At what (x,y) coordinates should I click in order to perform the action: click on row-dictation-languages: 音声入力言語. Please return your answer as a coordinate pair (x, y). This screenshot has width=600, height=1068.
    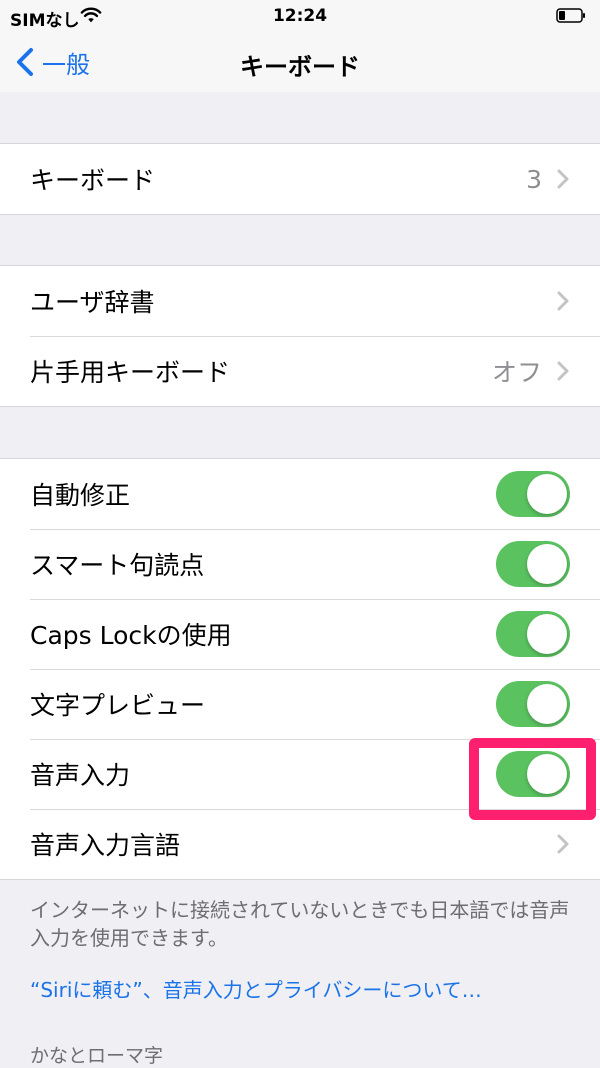
    Looking at the image, I should click on (300, 844).